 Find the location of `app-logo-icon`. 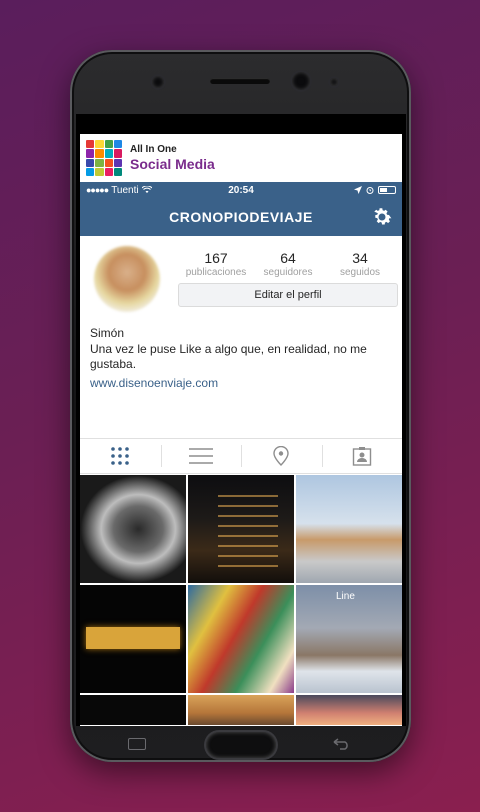

app-logo-icon is located at coordinates (104, 158).